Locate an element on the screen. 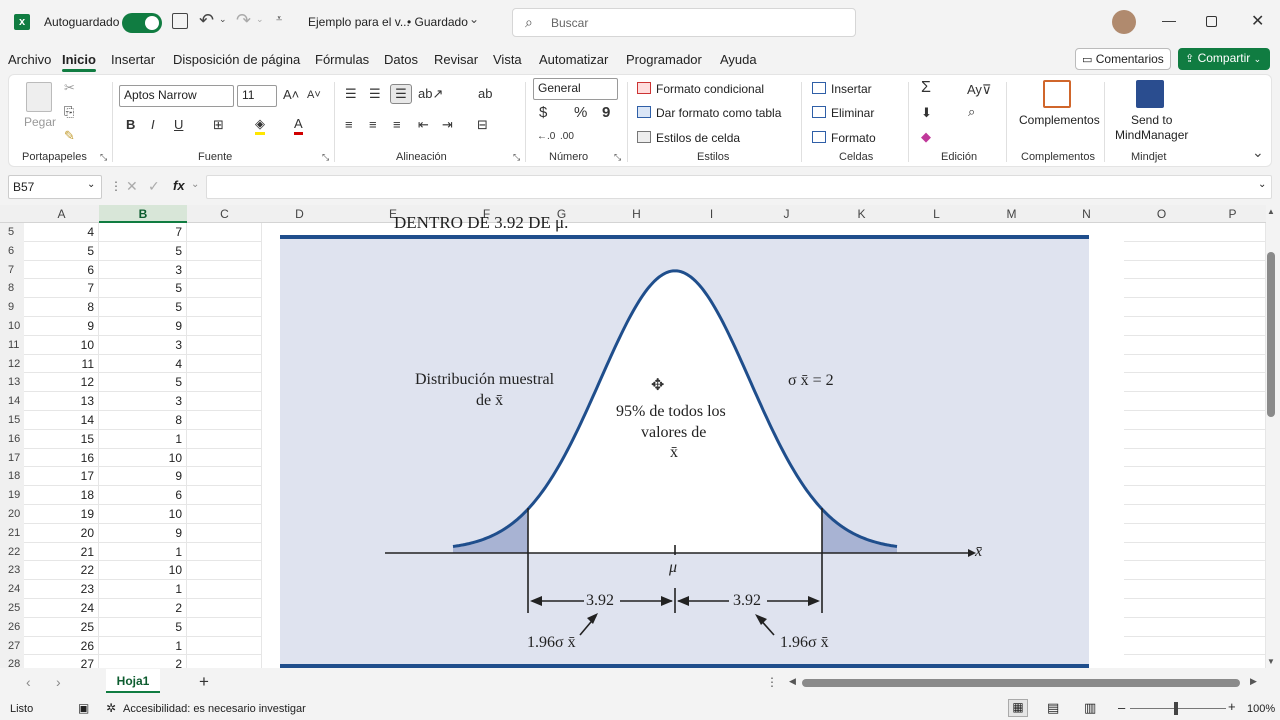 This screenshot has width=1280, height=720. cell-a: 23 is located at coordinates (61, 589).